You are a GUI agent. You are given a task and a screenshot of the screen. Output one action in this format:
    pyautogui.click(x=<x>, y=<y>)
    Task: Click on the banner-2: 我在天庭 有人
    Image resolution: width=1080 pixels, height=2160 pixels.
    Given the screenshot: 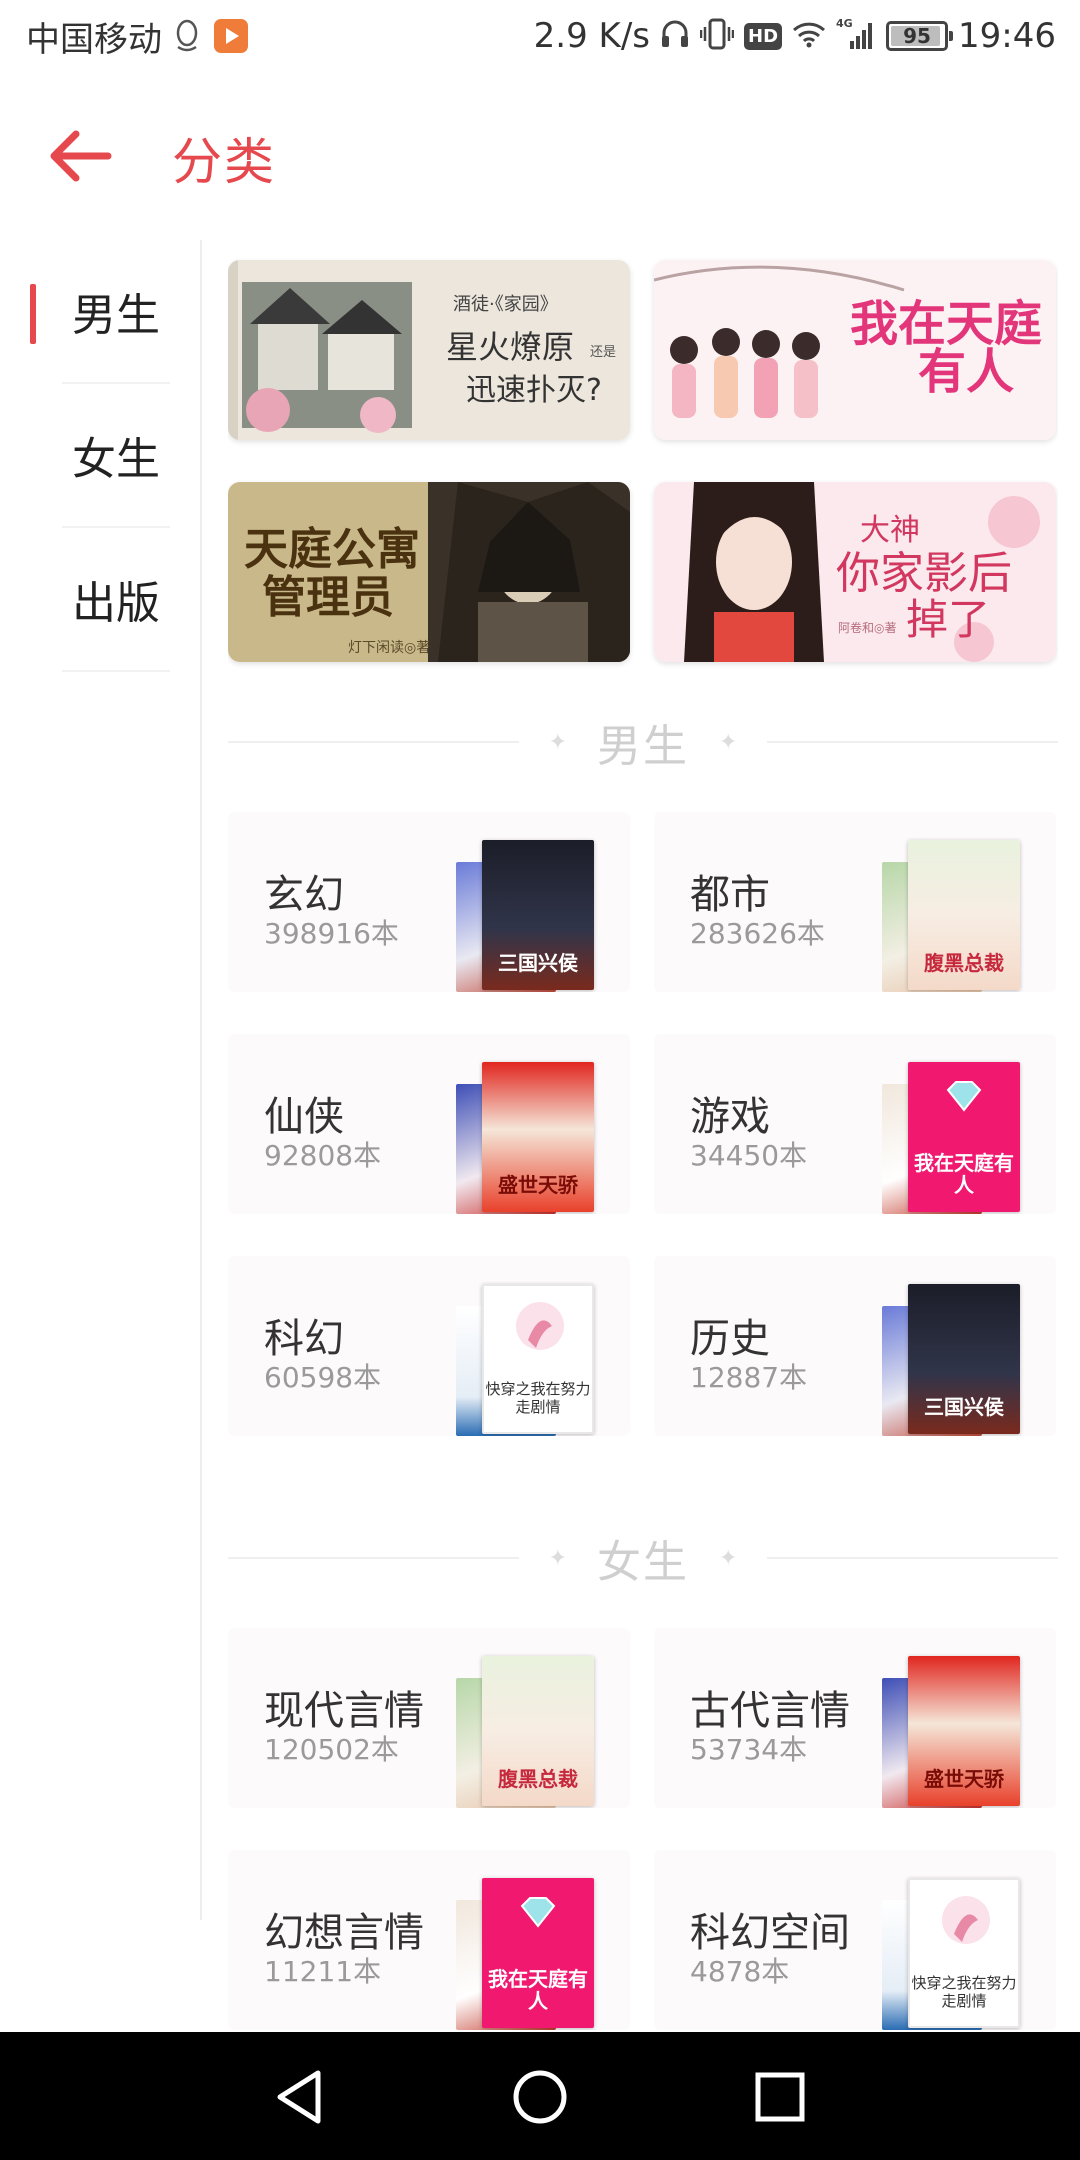 What is the action you would take?
    pyautogui.click(x=855, y=350)
    